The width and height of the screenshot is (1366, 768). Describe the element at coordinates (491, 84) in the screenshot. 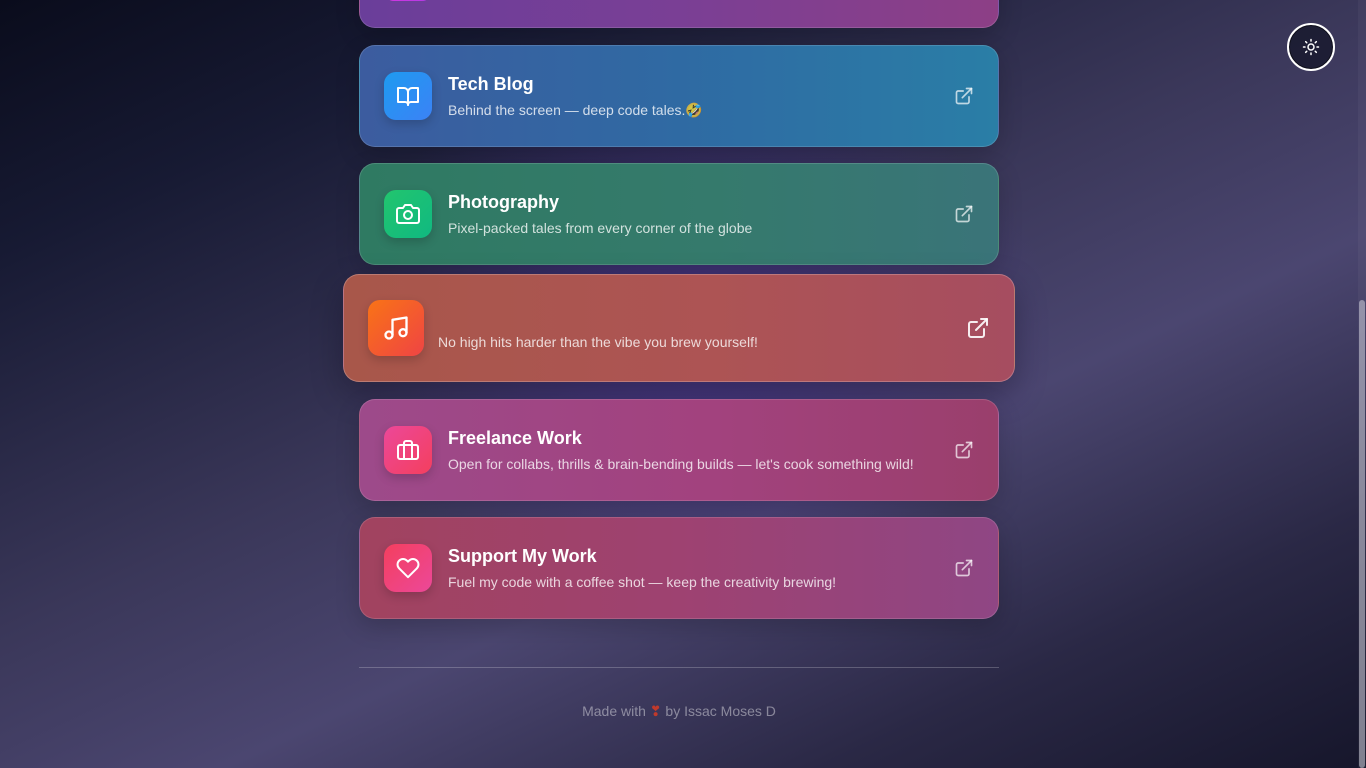

I see `card-title: Tech Blog` at that location.